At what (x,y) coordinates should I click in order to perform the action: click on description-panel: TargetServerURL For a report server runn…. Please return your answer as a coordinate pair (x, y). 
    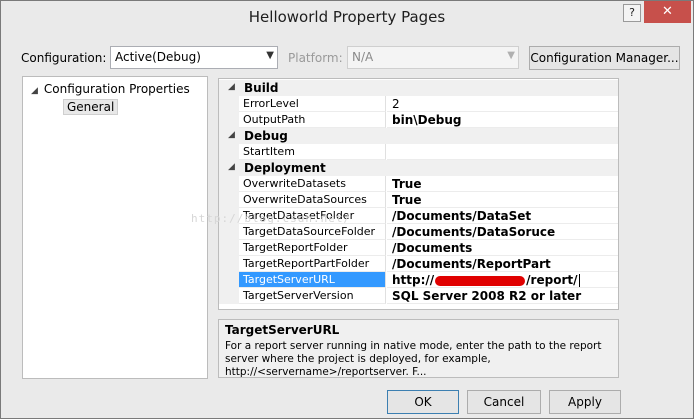
    Looking at the image, I should click on (418, 348).